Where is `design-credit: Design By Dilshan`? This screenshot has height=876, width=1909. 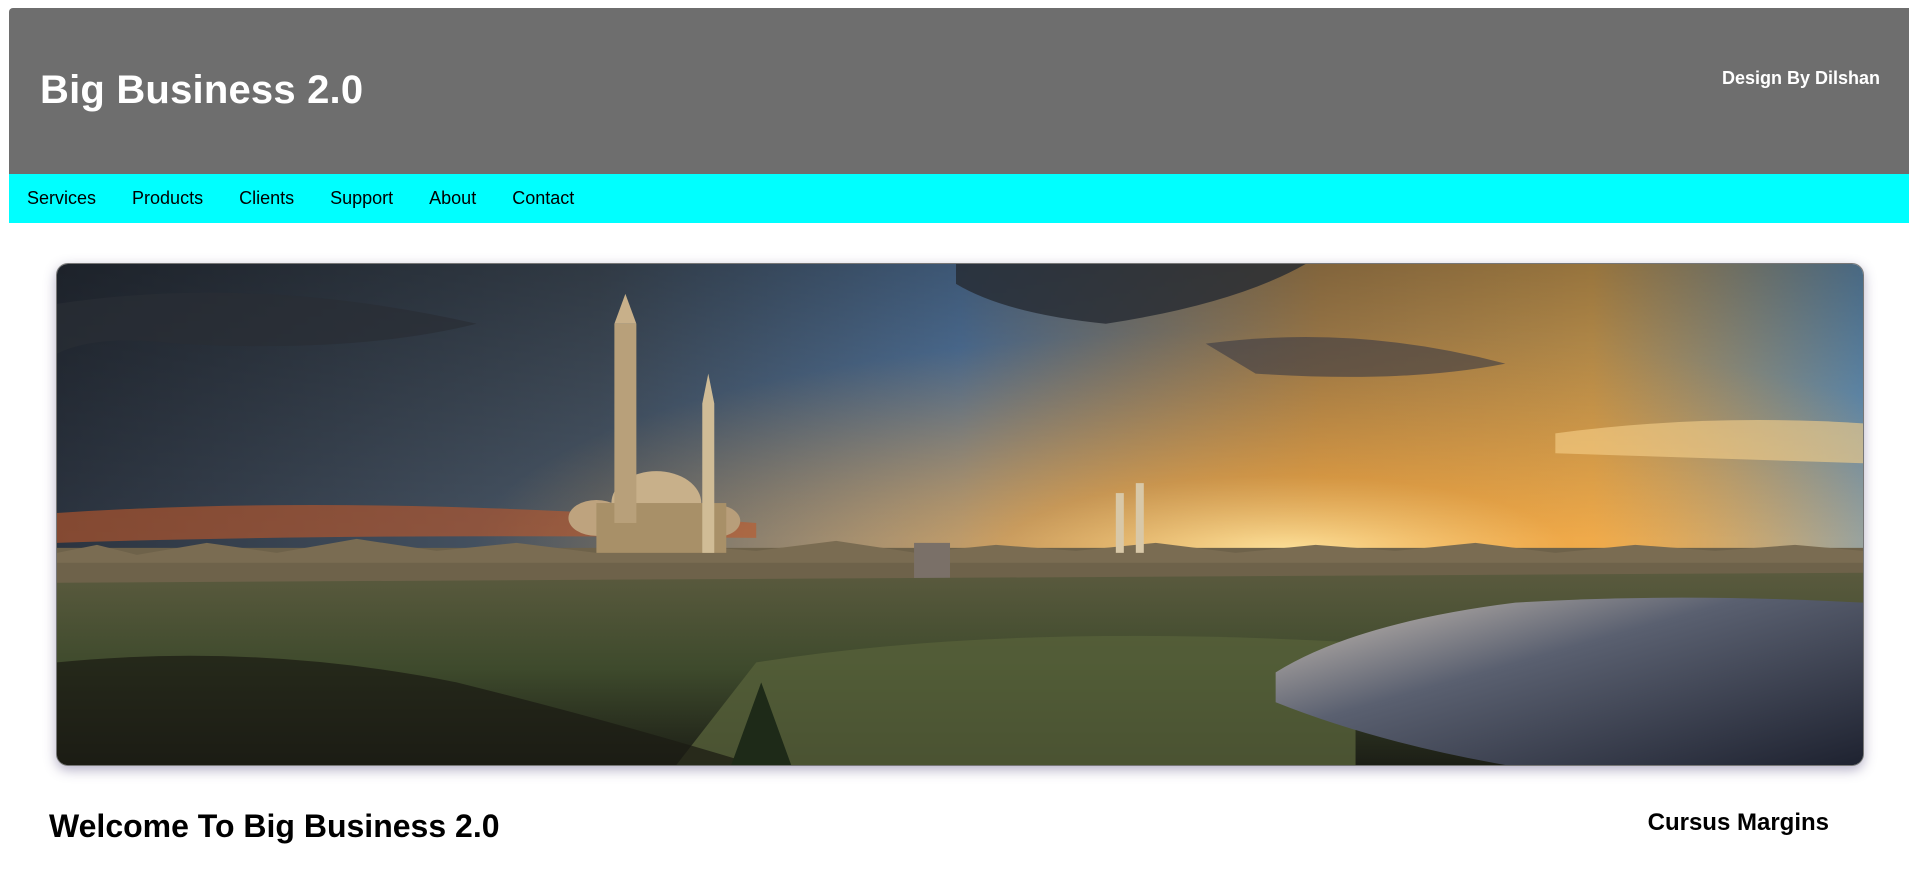 design-credit: Design By Dilshan is located at coordinates (1800, 78).